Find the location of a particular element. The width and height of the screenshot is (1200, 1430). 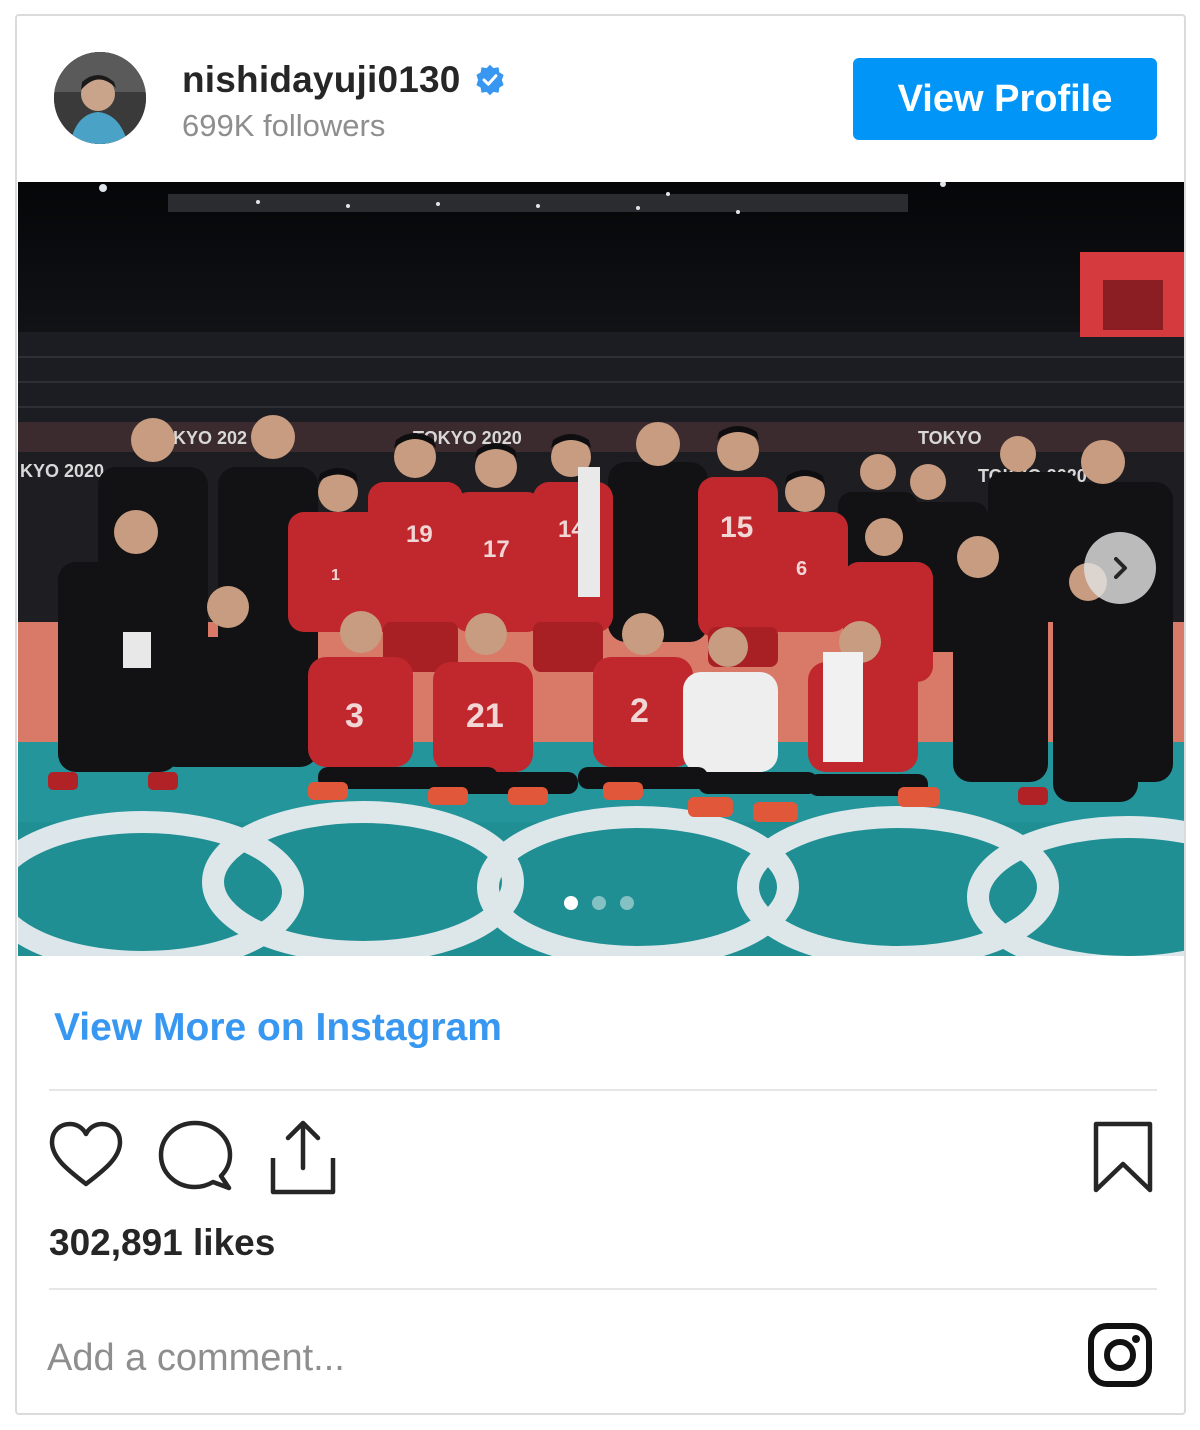

view-more-on-instagram-link: View More on Instagram is located at coordinates (278, 1028).